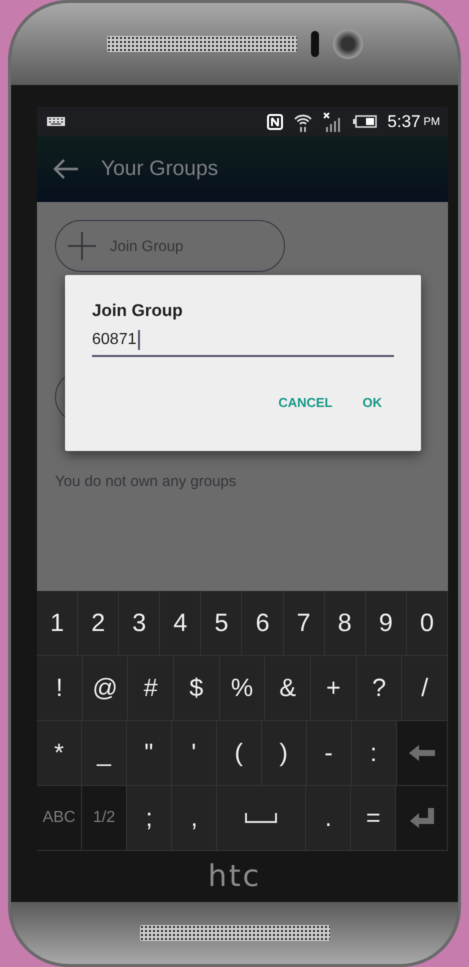 Image resolution: width=469 pixels, height=967 pixels. I want to click on keyboard-key: 0, so click(427, 623).